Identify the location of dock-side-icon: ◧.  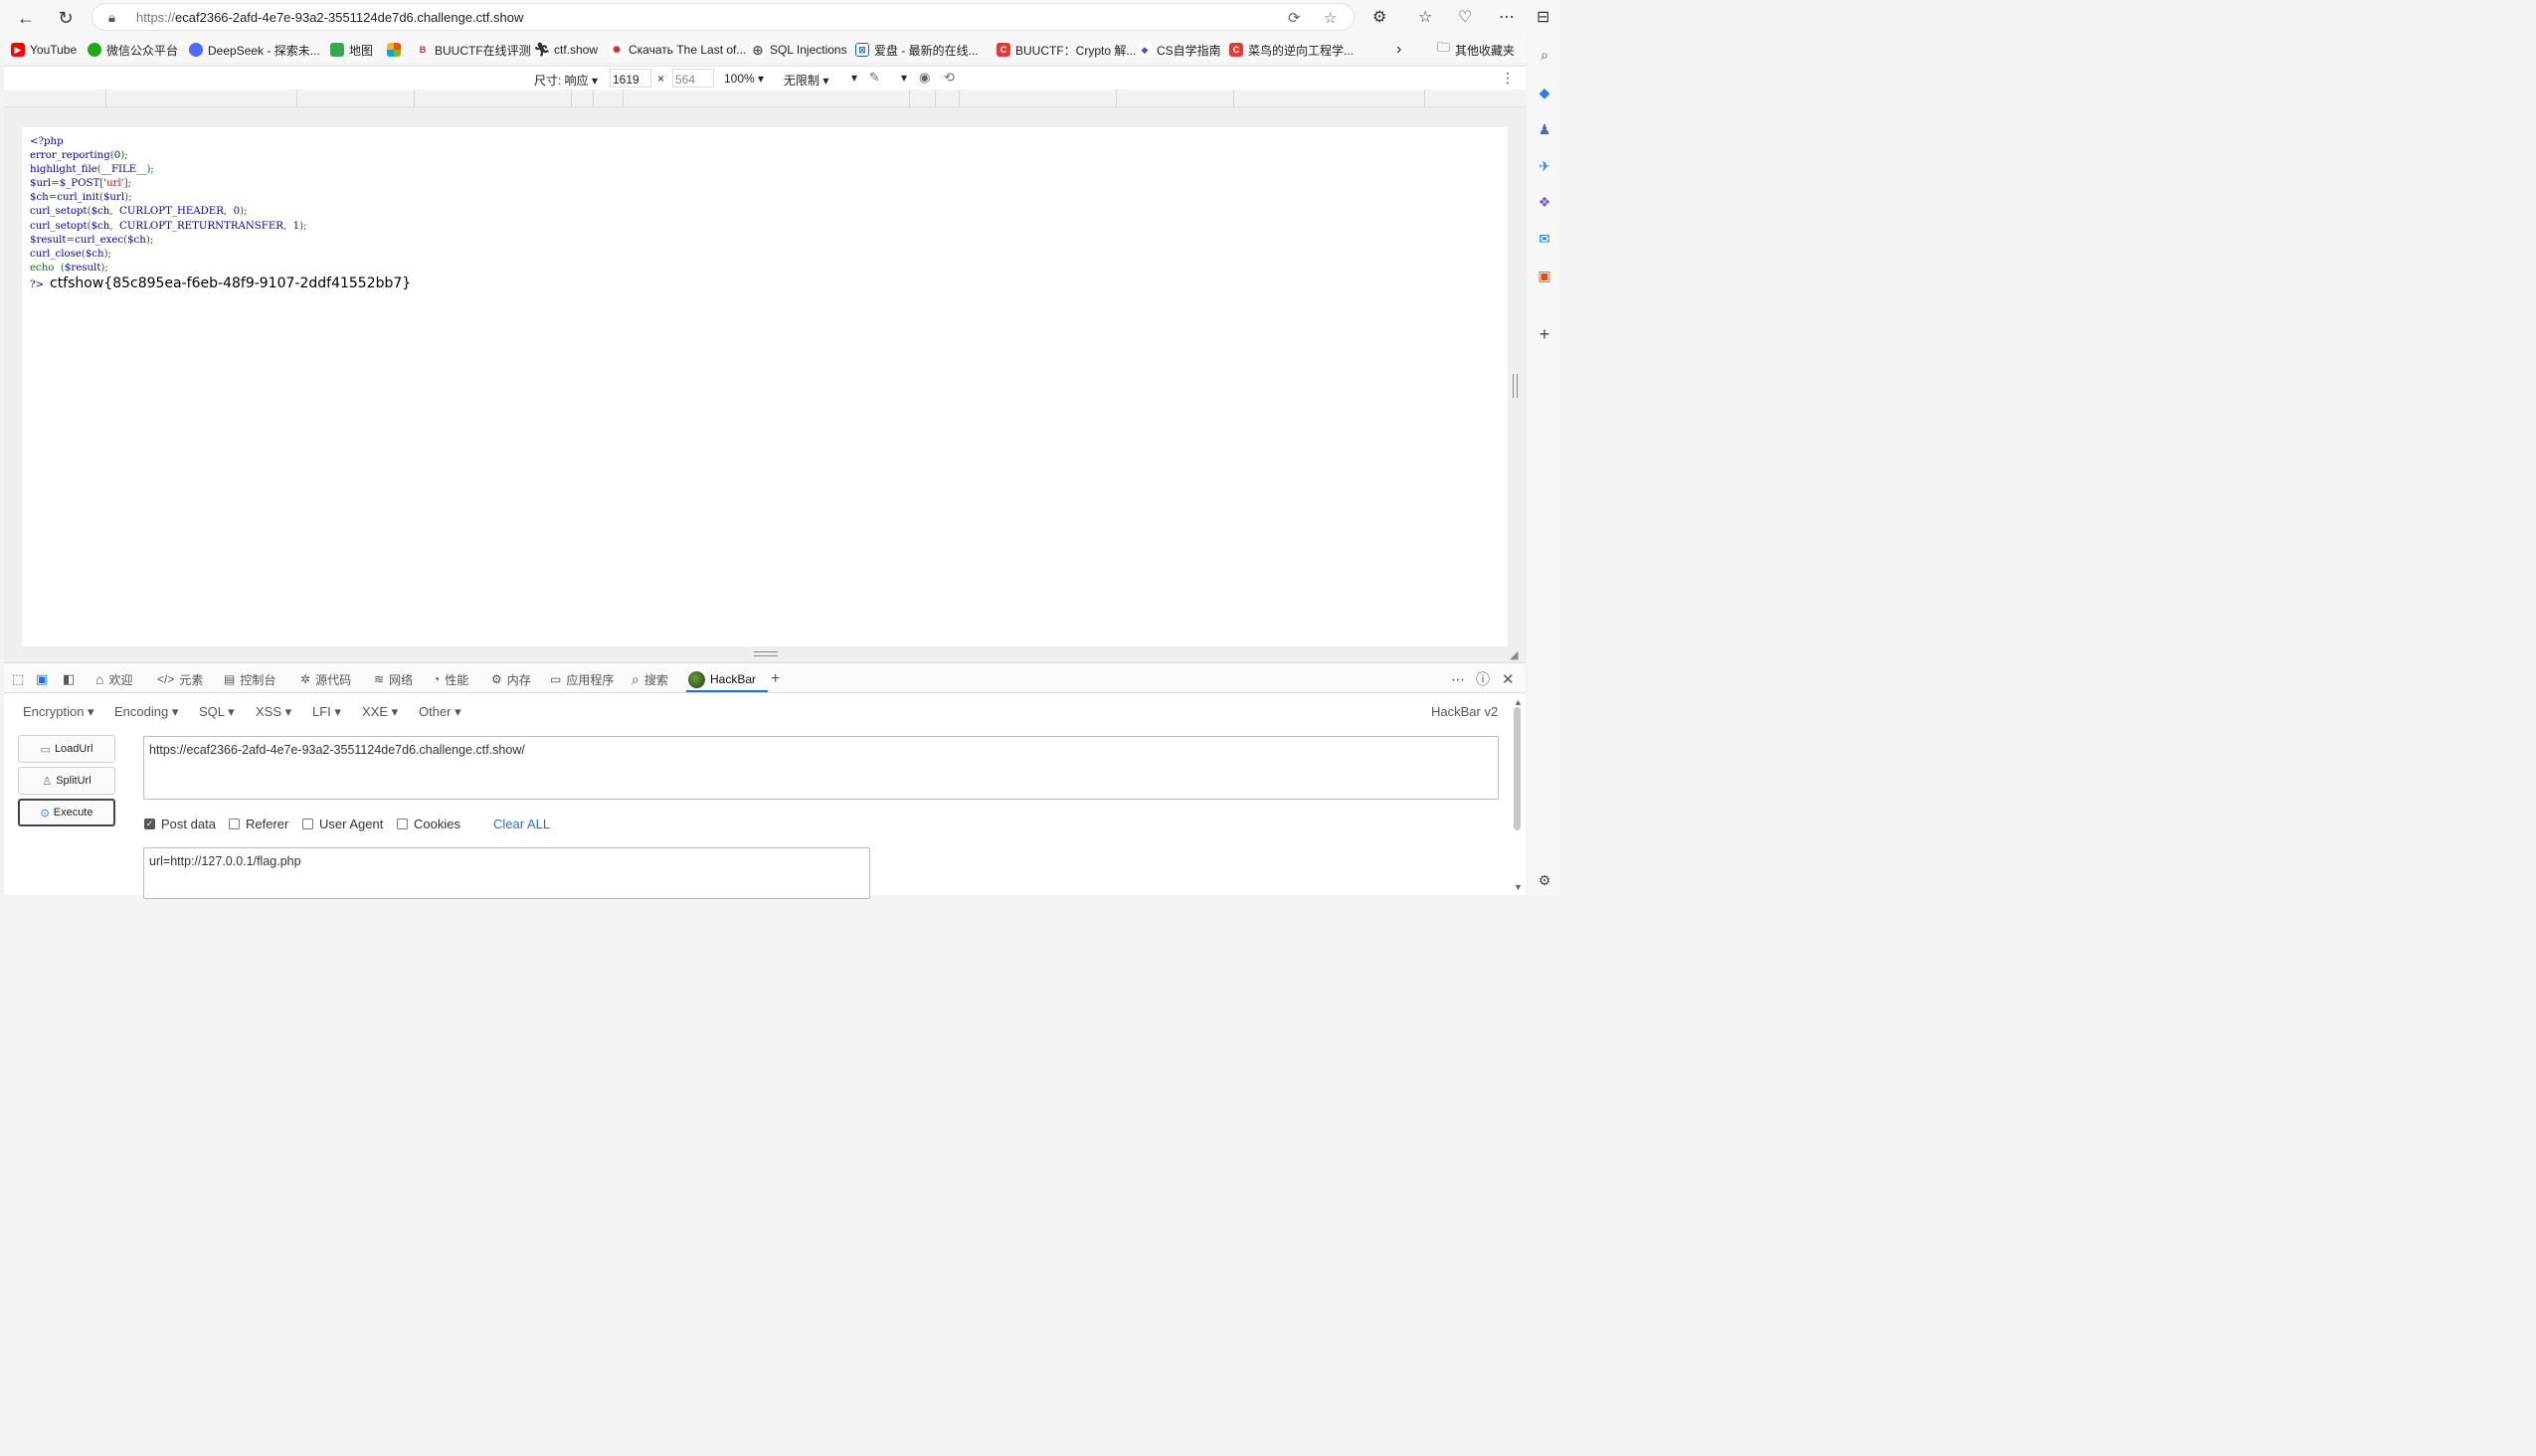
(69, 679).